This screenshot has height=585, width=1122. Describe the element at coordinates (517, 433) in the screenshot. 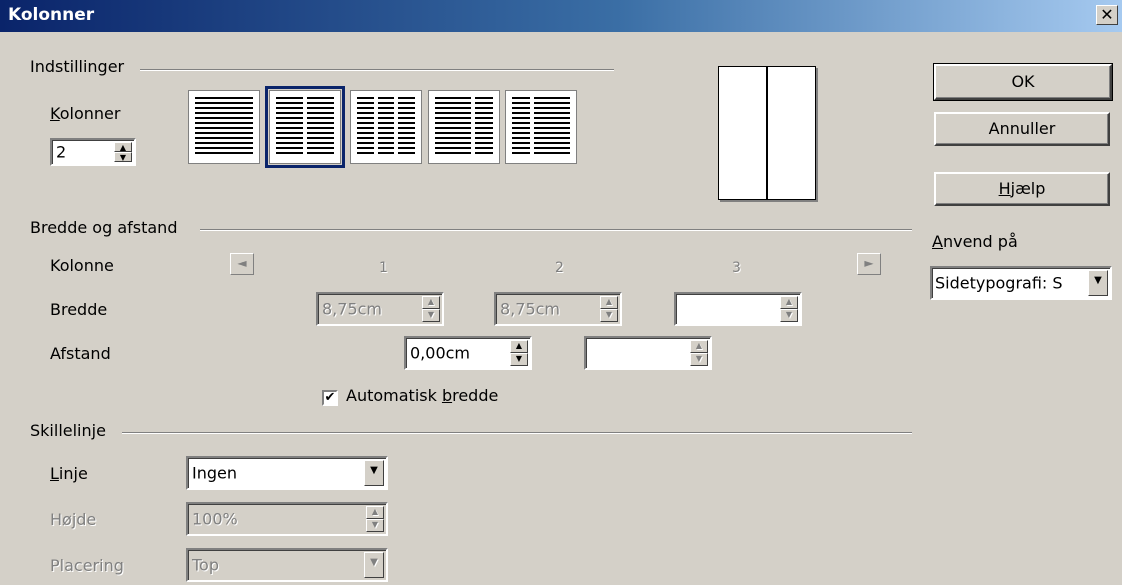

I see `separator-group-line` at that location.